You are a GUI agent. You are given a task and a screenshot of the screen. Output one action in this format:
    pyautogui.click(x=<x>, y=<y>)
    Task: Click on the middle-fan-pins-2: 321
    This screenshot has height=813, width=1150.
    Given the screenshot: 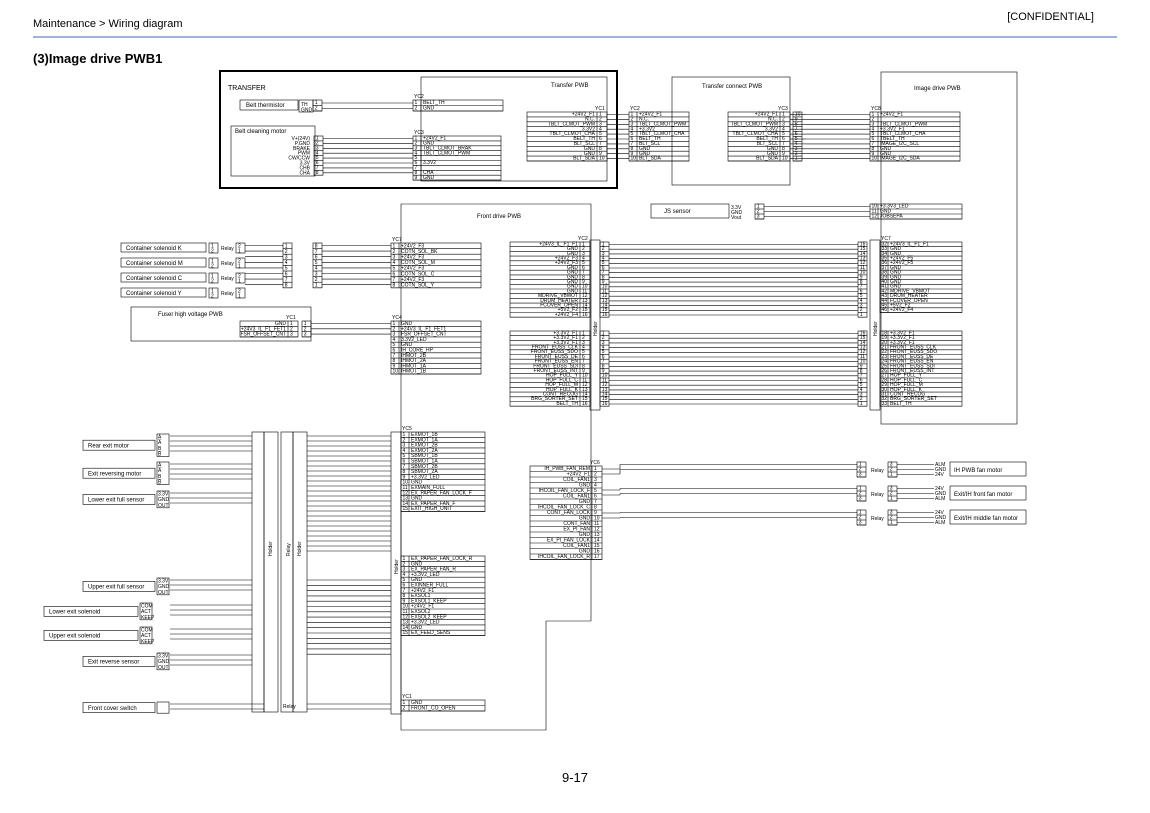 What is the action you would take?
    pyautogui.click(x=892, y=517)
    